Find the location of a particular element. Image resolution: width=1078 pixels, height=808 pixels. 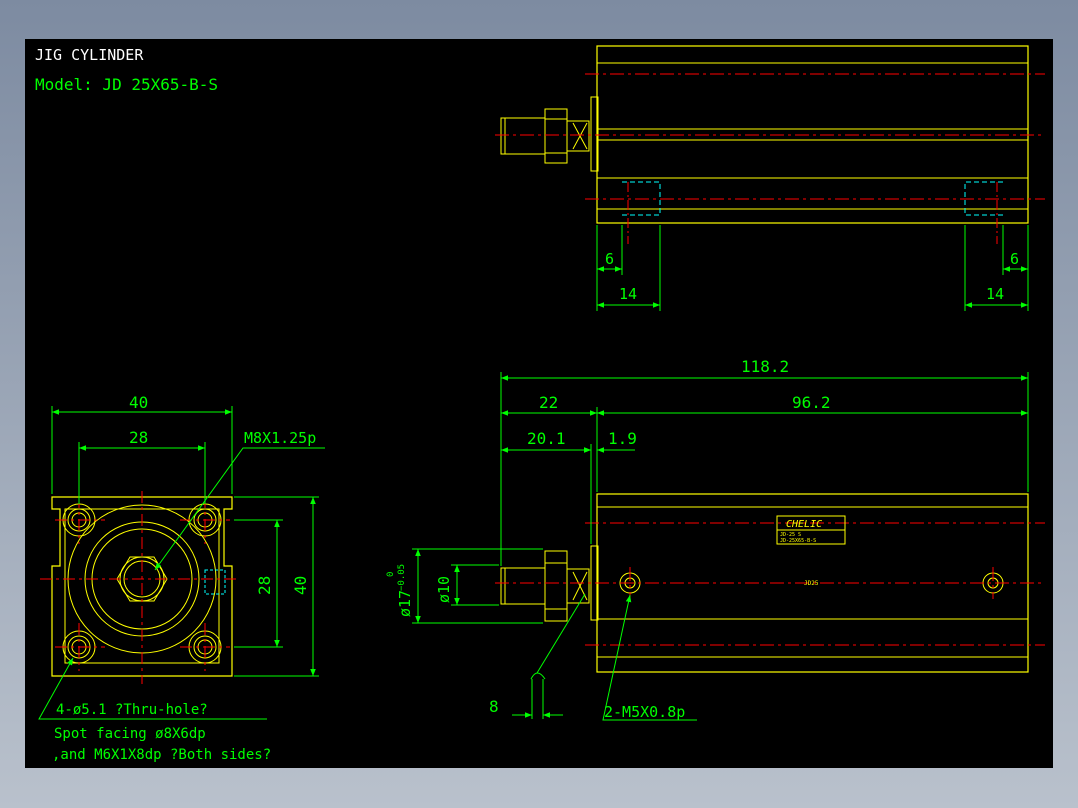

note-holes-line1: 4-ø5.1 ?Thru-hole? is located at coordinates (132, 710).